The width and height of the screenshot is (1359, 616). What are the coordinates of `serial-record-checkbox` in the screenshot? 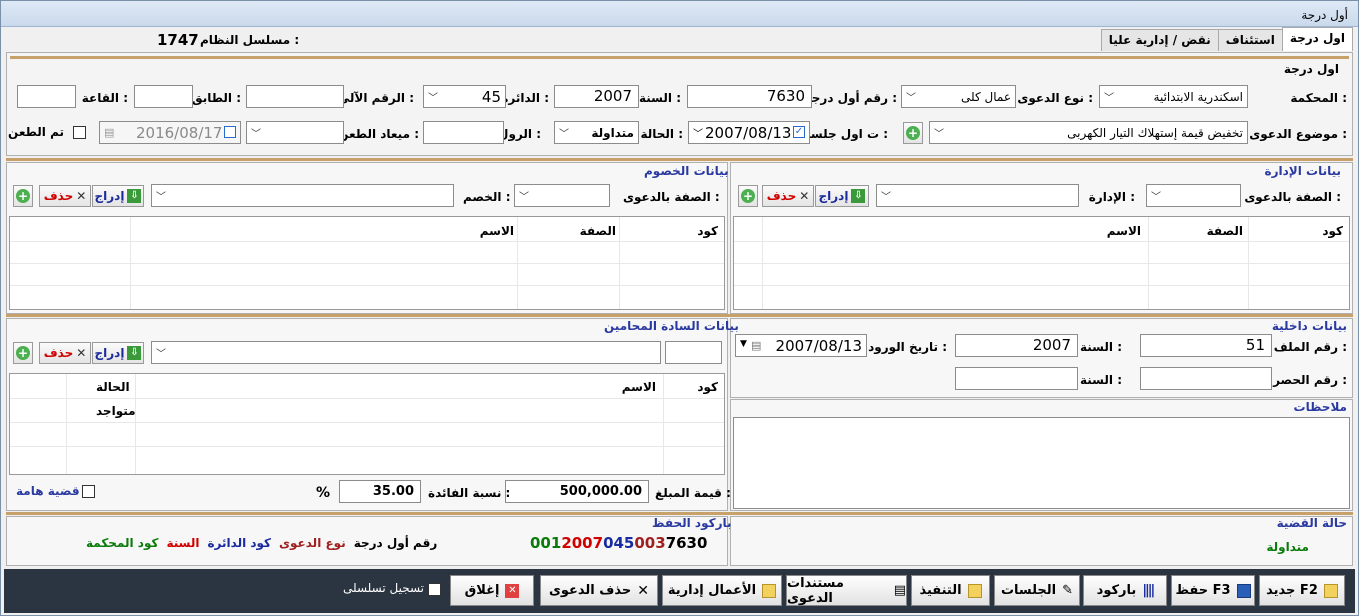 It's located at (434, 589).